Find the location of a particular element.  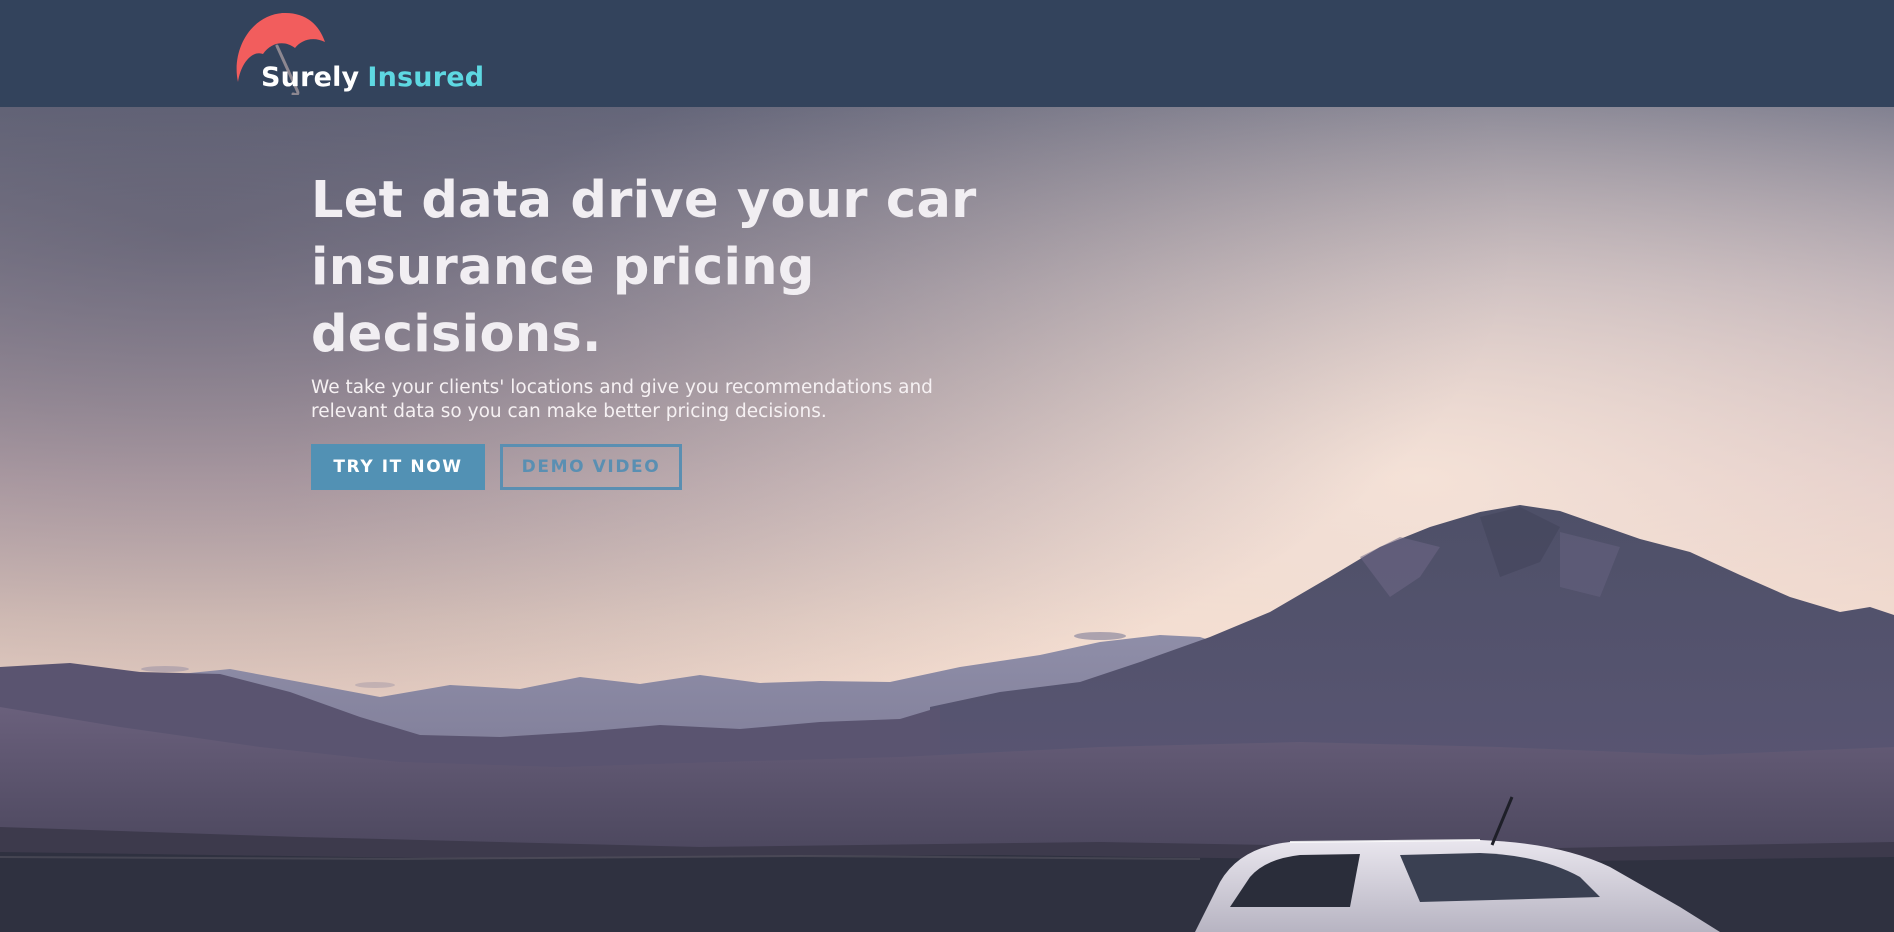

brand-name-part2: Insured is located at coordinates (426, 77).